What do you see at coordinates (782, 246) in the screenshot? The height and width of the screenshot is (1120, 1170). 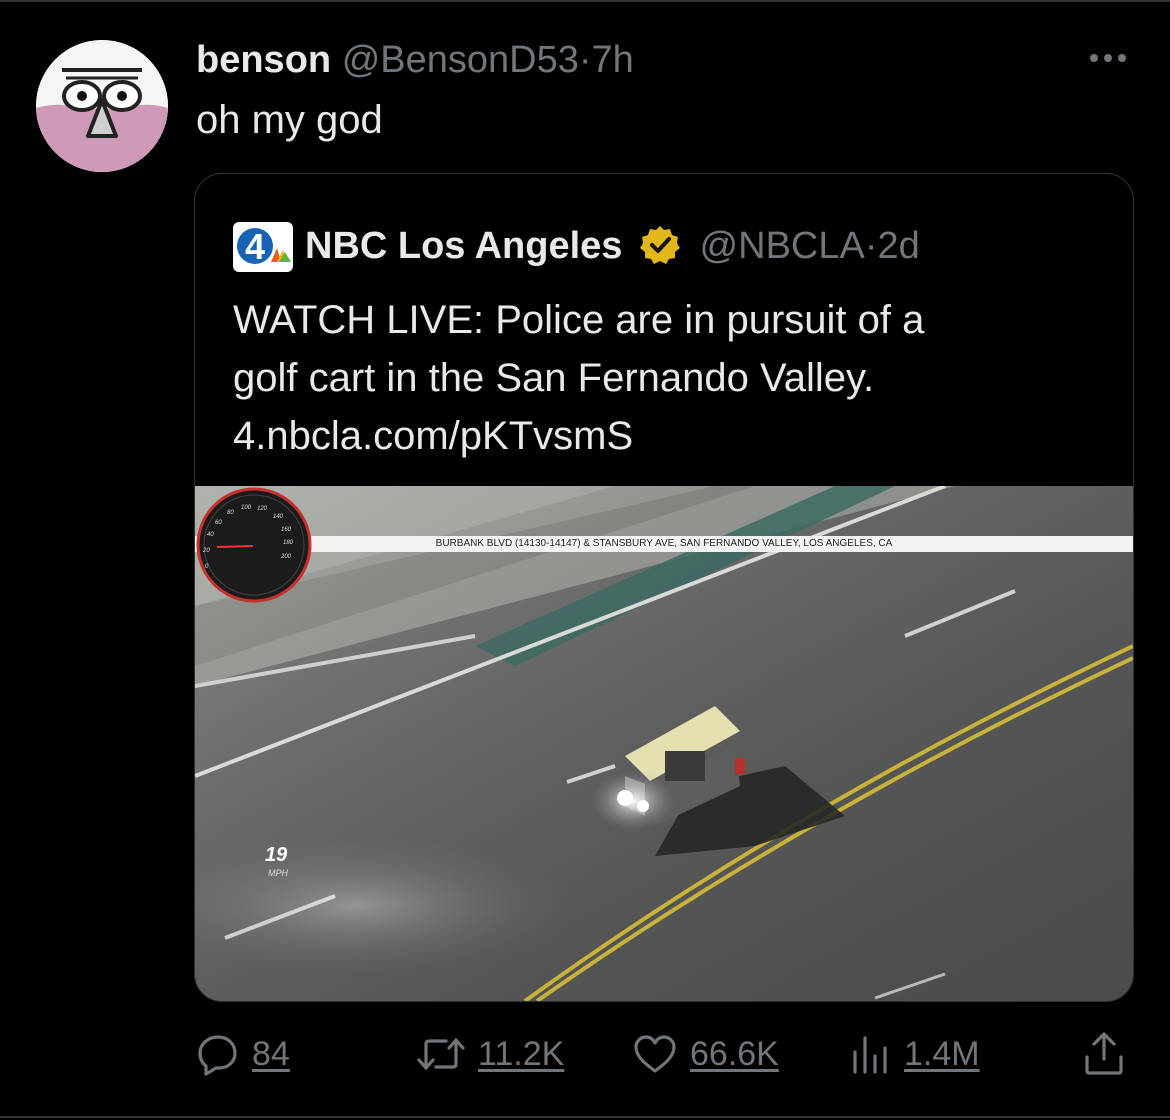 I see `quoted-handle: @NBCLA` at bounding box center [782, 246].